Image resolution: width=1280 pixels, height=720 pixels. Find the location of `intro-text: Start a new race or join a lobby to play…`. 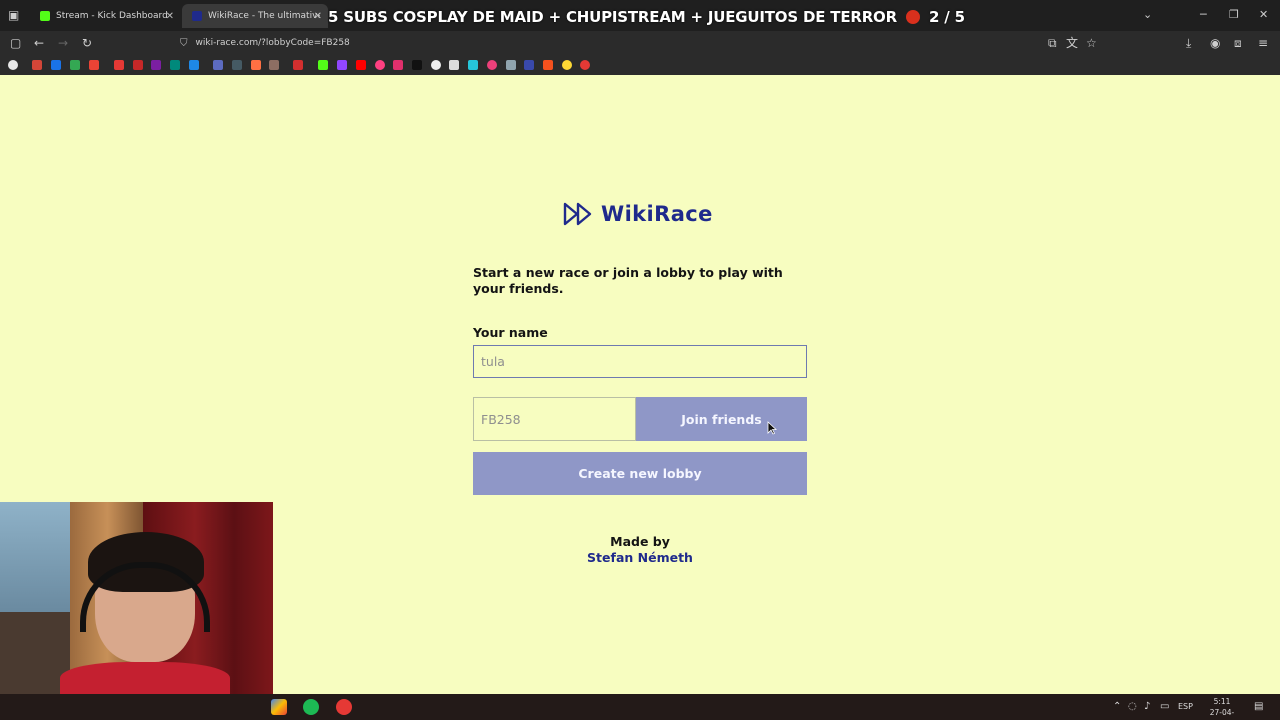

intro-text: Start a new race or join a lobby to play… is located at coordinates (628, 280).